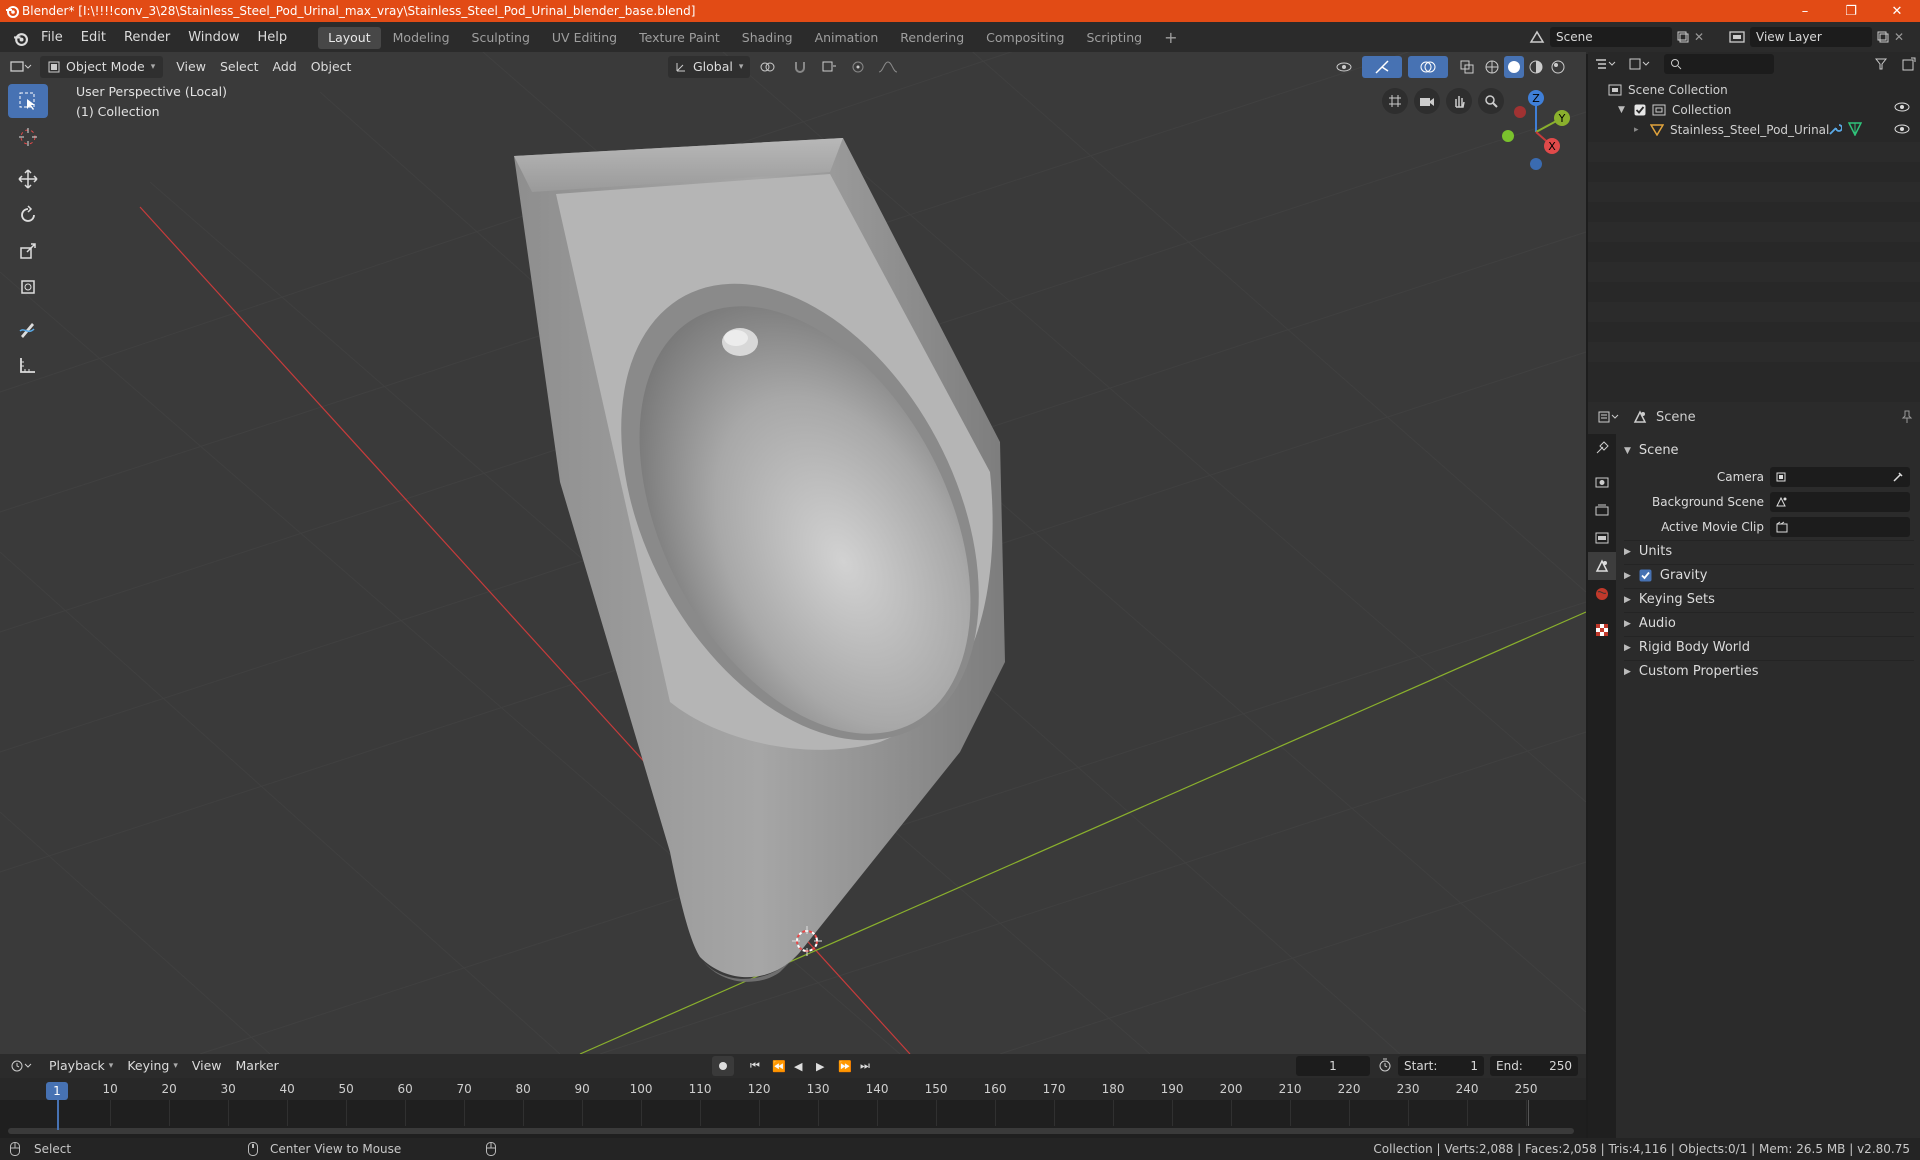 This screenshot has width=1920, height=1160. Describe the element at coordinates (1536, 67) in the screenshot. I see `material-shading-icon` at that location.